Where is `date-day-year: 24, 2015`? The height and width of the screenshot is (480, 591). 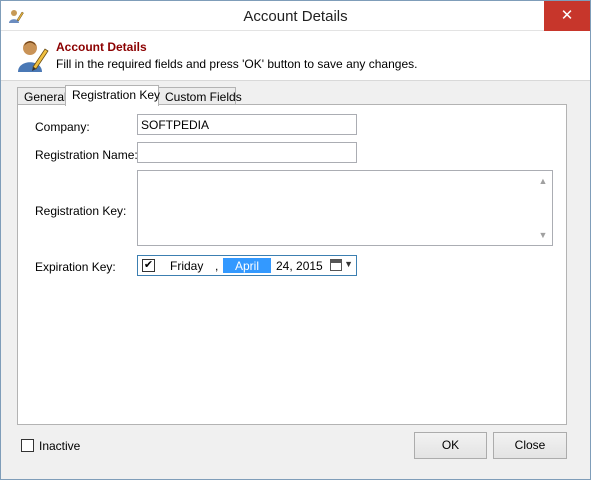 date-day-year: 24, 2015 is located at coordinates (299, 266).